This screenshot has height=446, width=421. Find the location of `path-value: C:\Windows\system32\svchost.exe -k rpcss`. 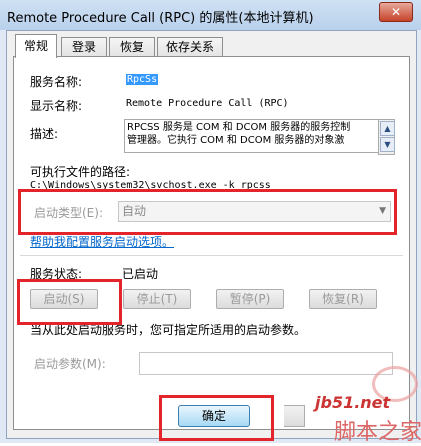

path-value: C:\Windows\system32\svchost.exe -k rpcss is located at coordinates (150, 185).